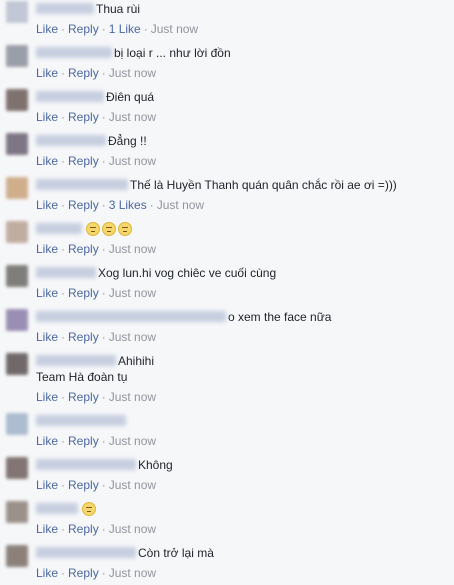 The height and width of the screenshot is (585, 454). I want to click on comment-text: o xem the face nữa, so click(280, 317).